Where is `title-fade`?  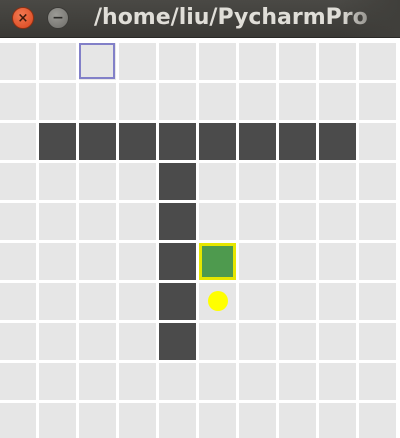 title-fade is located at coordinates (370, 18).